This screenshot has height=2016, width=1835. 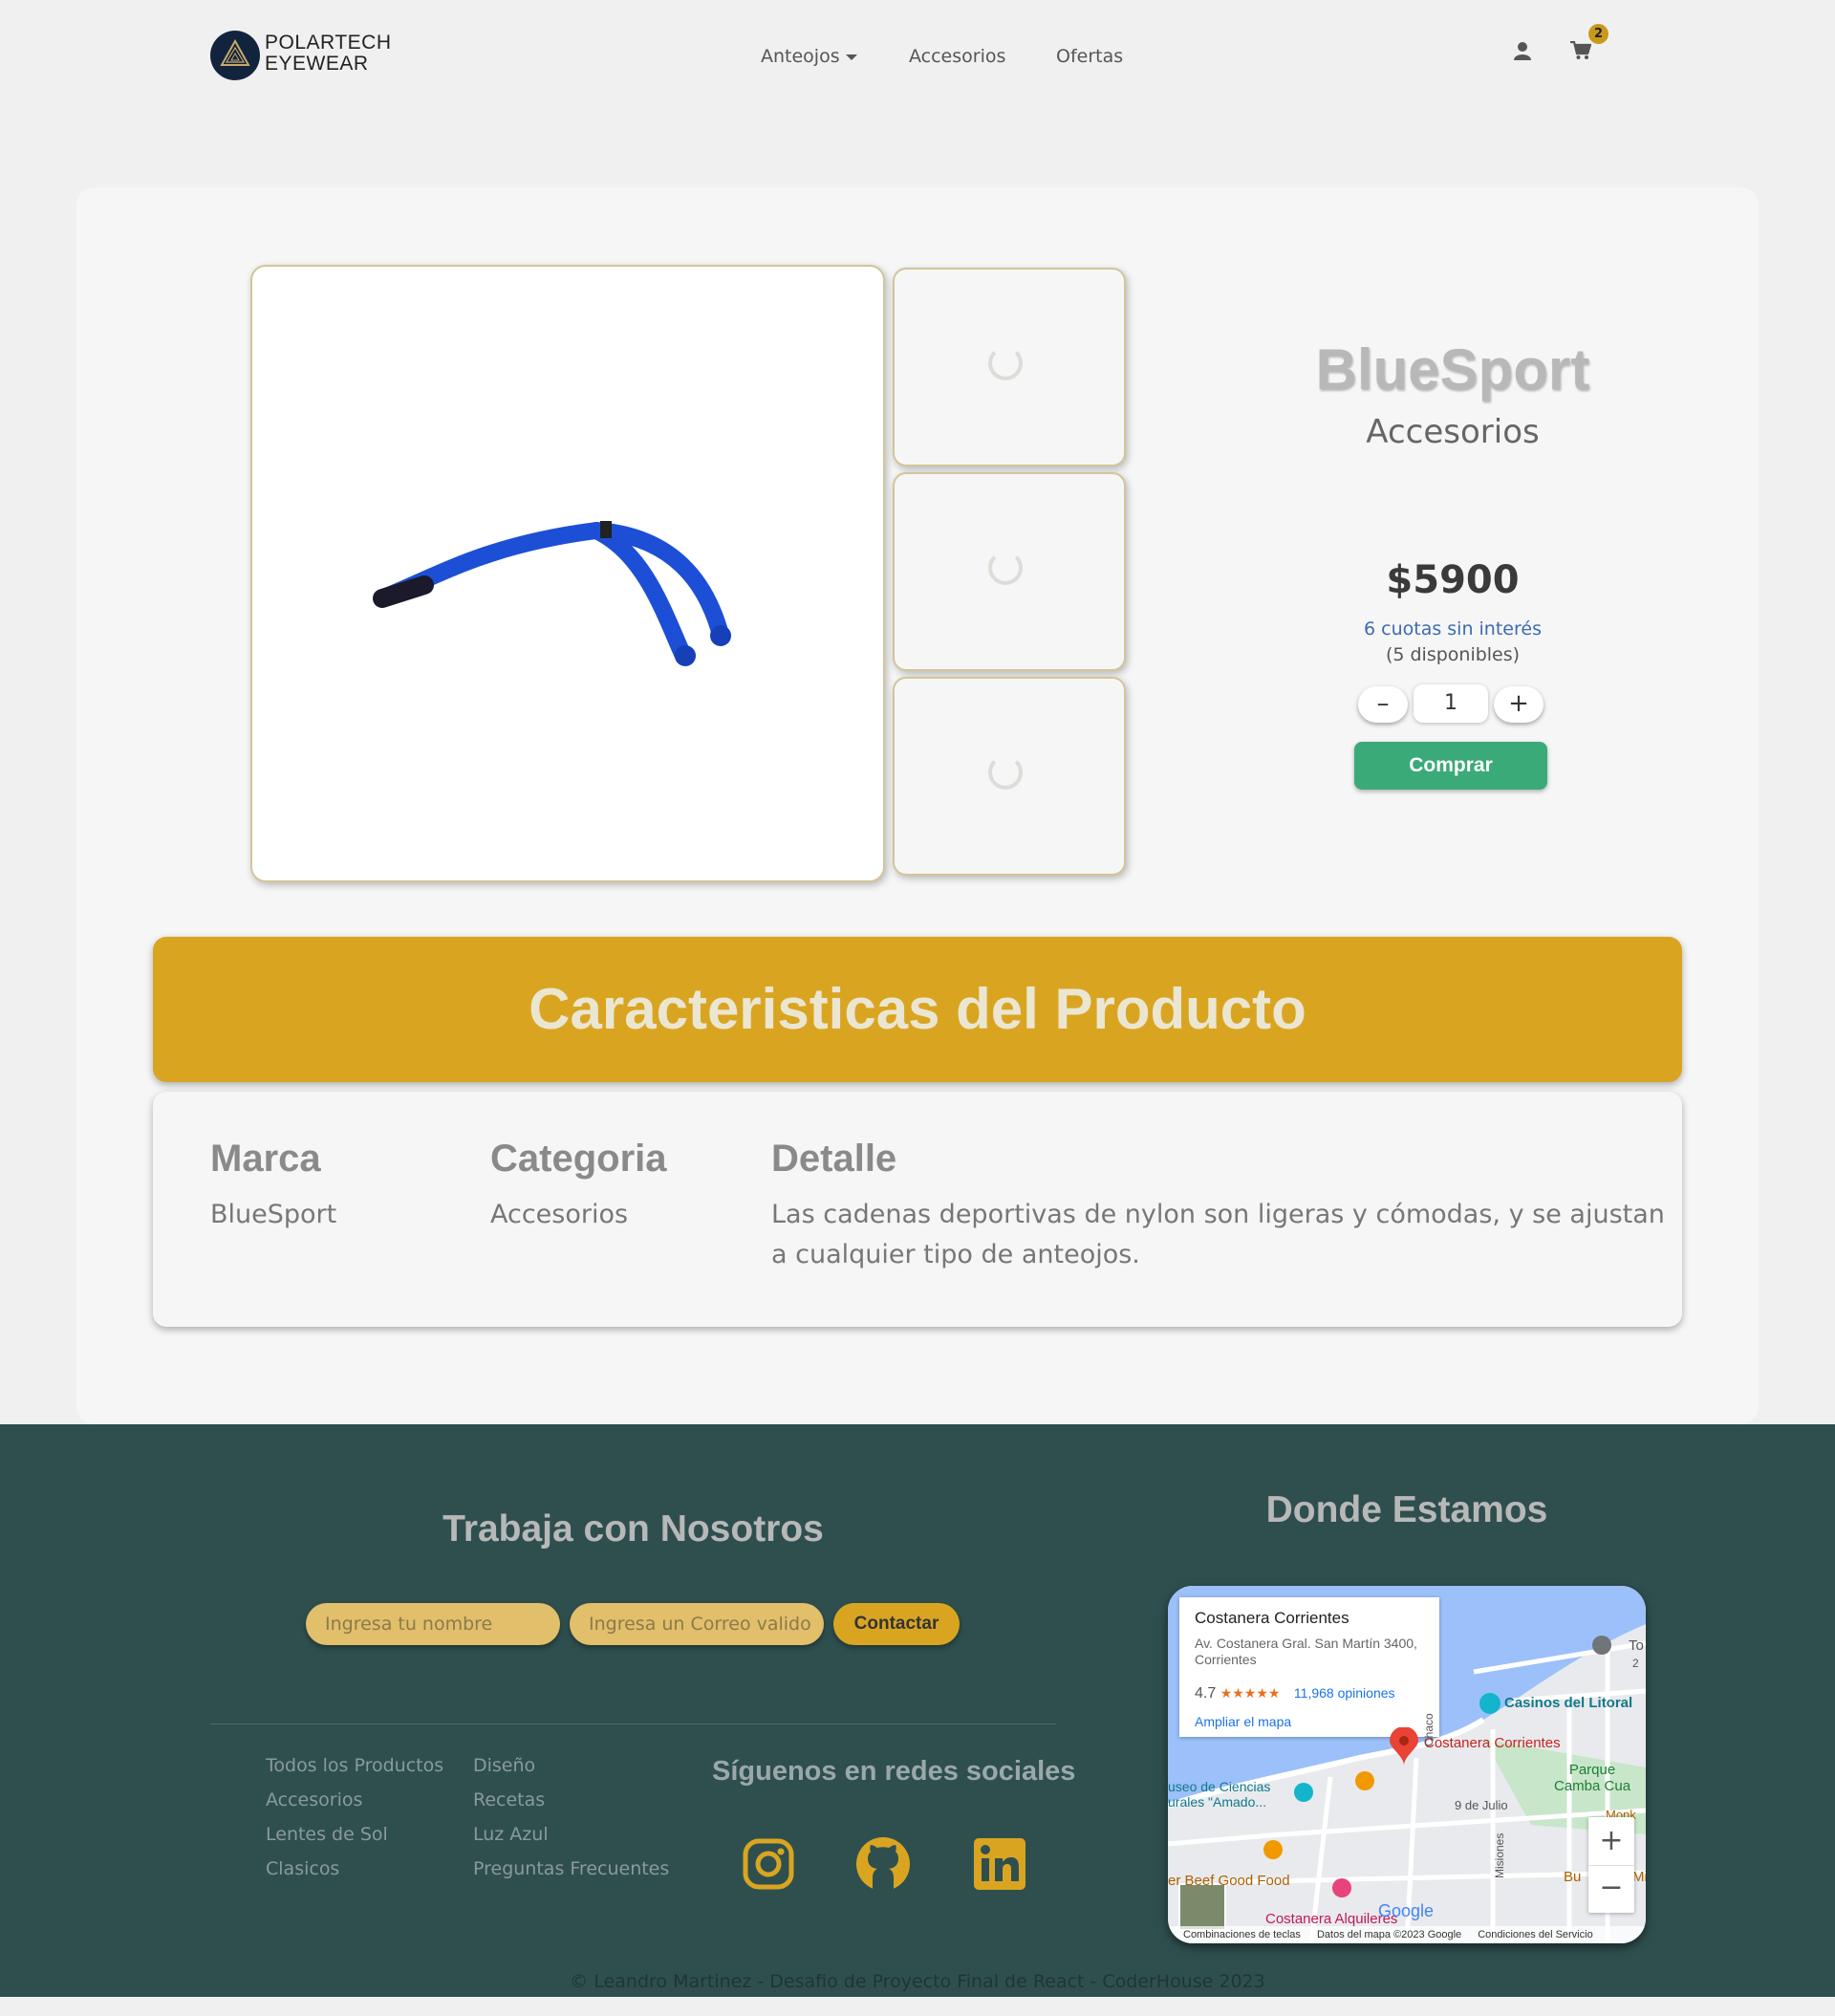 I want to click on footer-link-faq: Preguntas Frecuentes, so click(x=571, y=1868).